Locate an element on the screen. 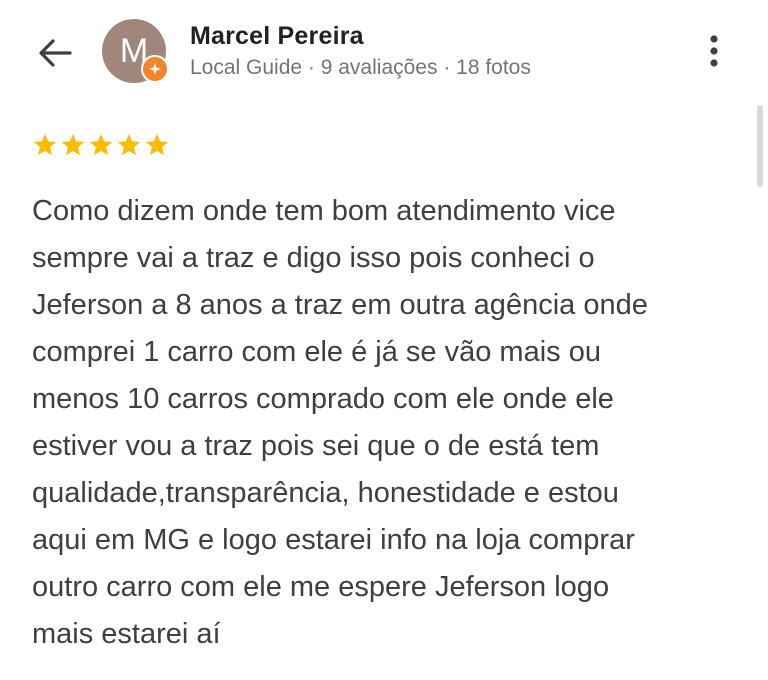  local-guide-star-icon is located at coordinates (155, 69).